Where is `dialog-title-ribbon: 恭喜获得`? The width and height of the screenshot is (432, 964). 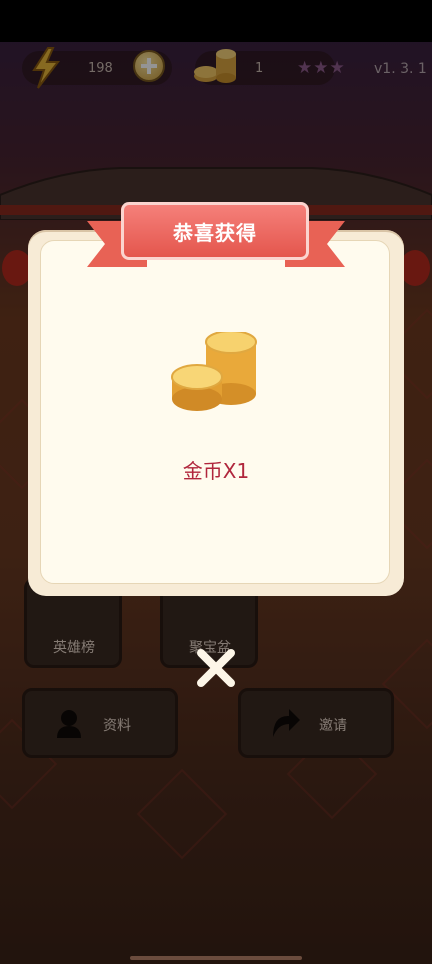 dialog-title-ribbon: 恭喜获得 is located at coordinates (215, 231).